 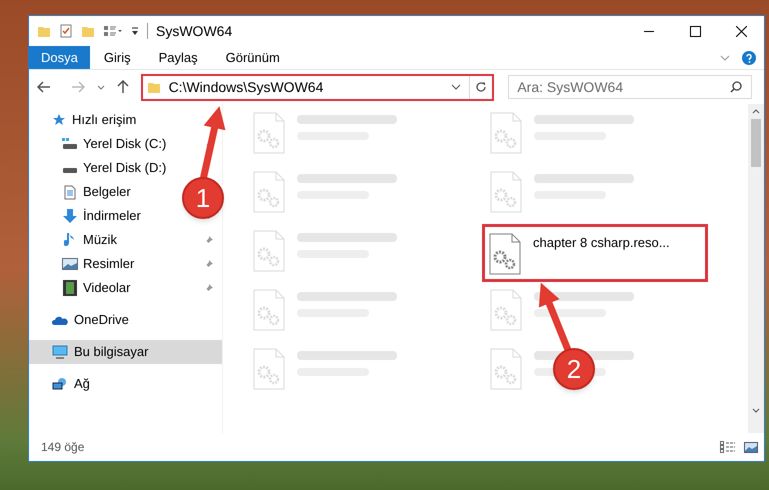 What do you see at coordinates (70, 192) in the screenshot?
I see `document-icon` at bounding box center [70, 192].